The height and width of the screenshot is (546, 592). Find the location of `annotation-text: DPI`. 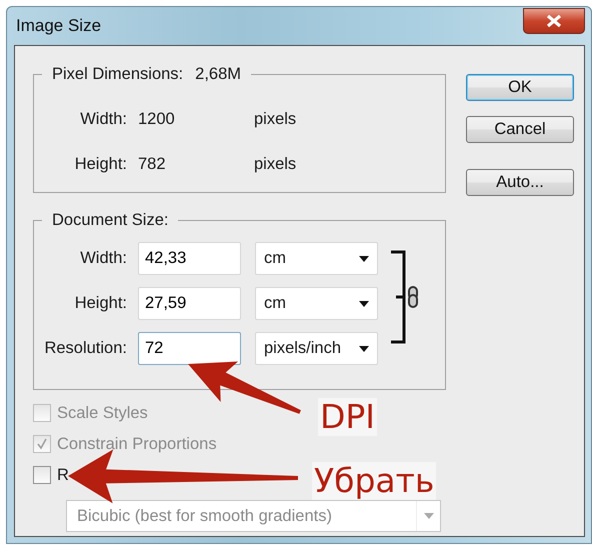

annotation-text: DPI is located at coordinates (348, 417).